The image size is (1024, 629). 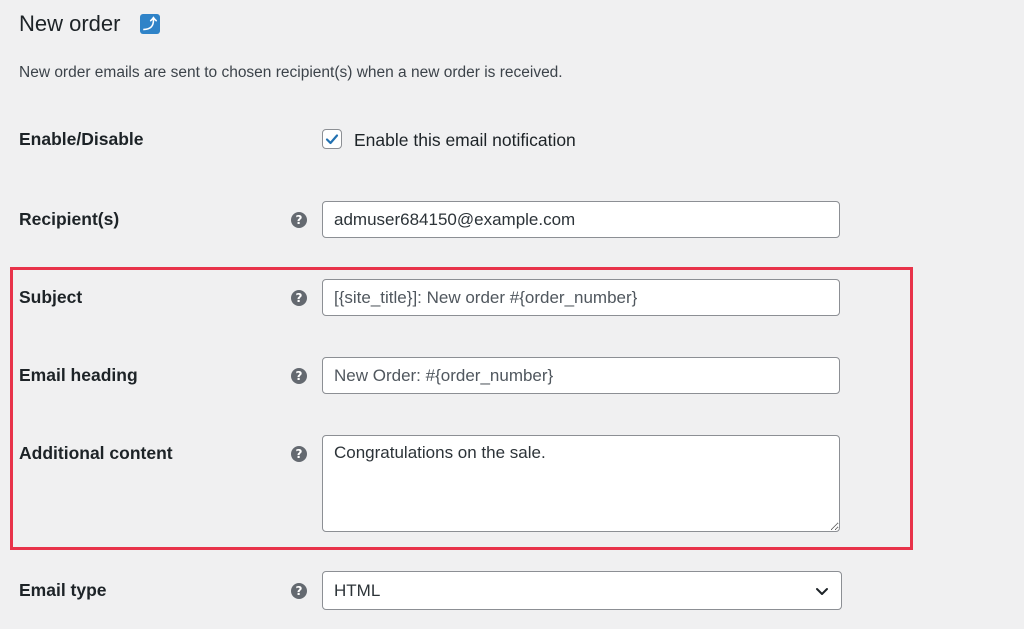 I want to click on page-title: New order, so click(x=70, y=23).